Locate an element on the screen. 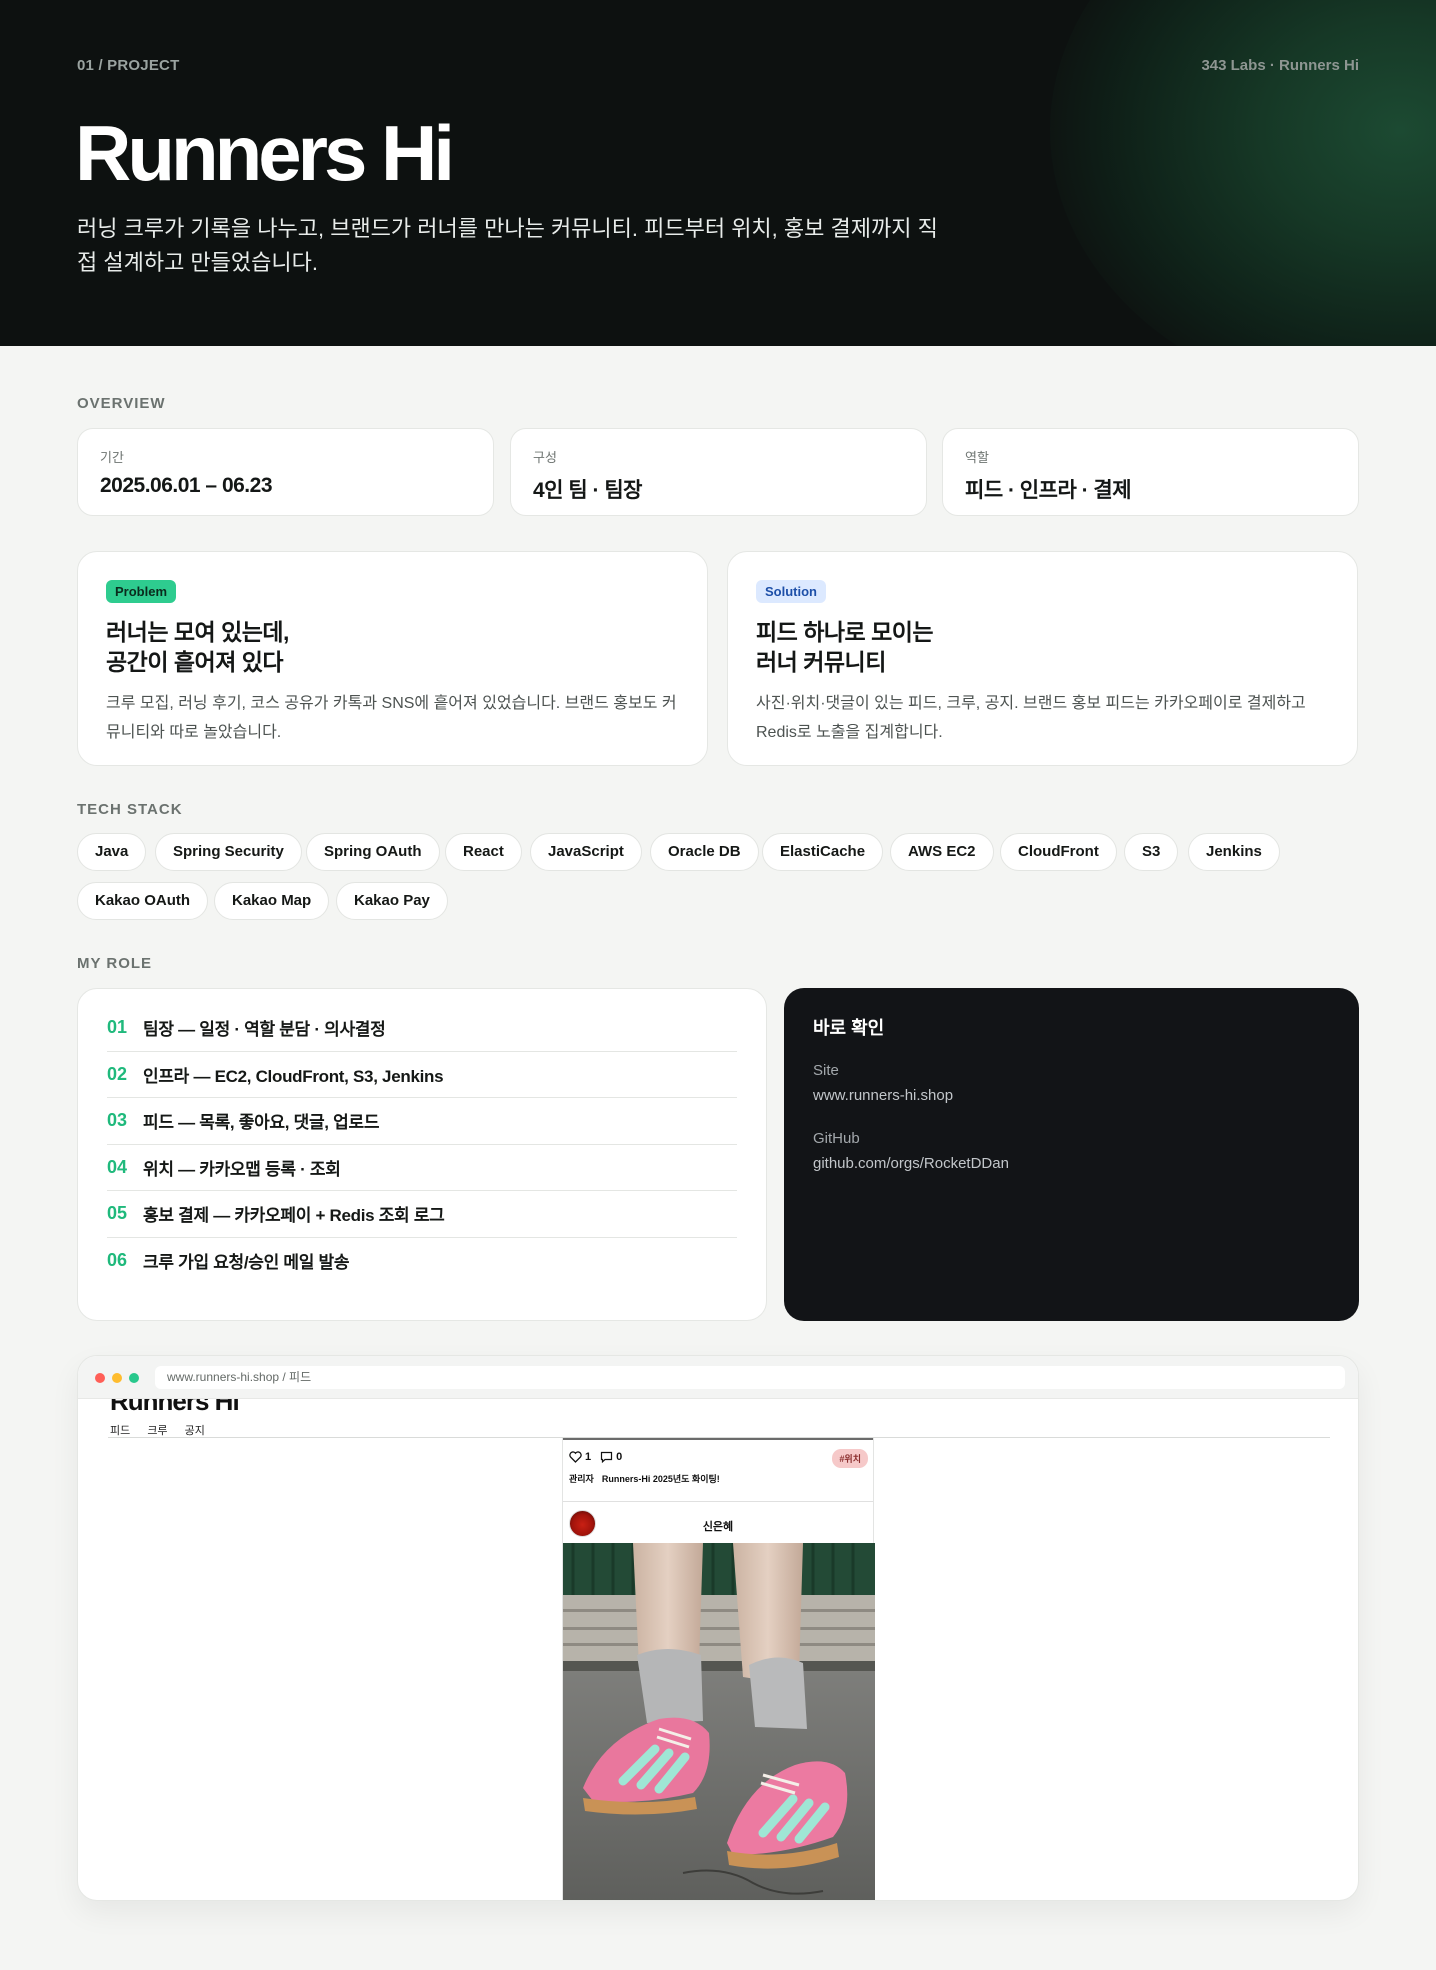 Image resolution: width=1436 pixels, height=1970 pixels. overview-card-team: 구성 4인 팀 · 팀장 is located at coordinates (718, 472).